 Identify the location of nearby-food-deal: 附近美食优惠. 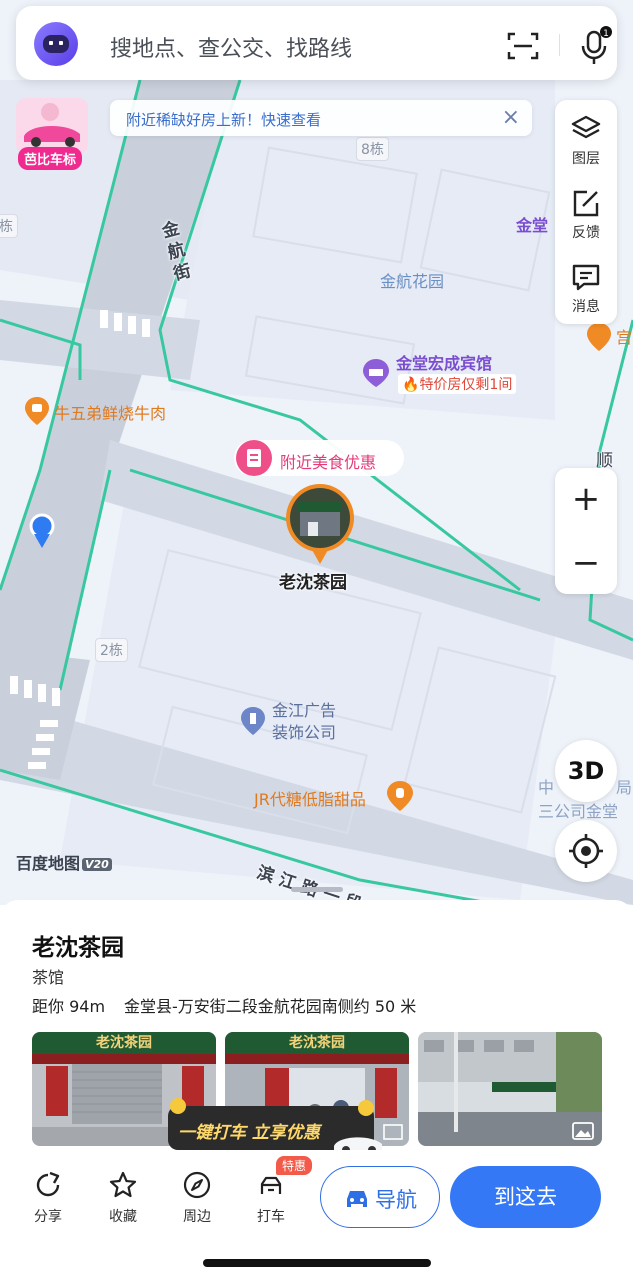
(319, 458).